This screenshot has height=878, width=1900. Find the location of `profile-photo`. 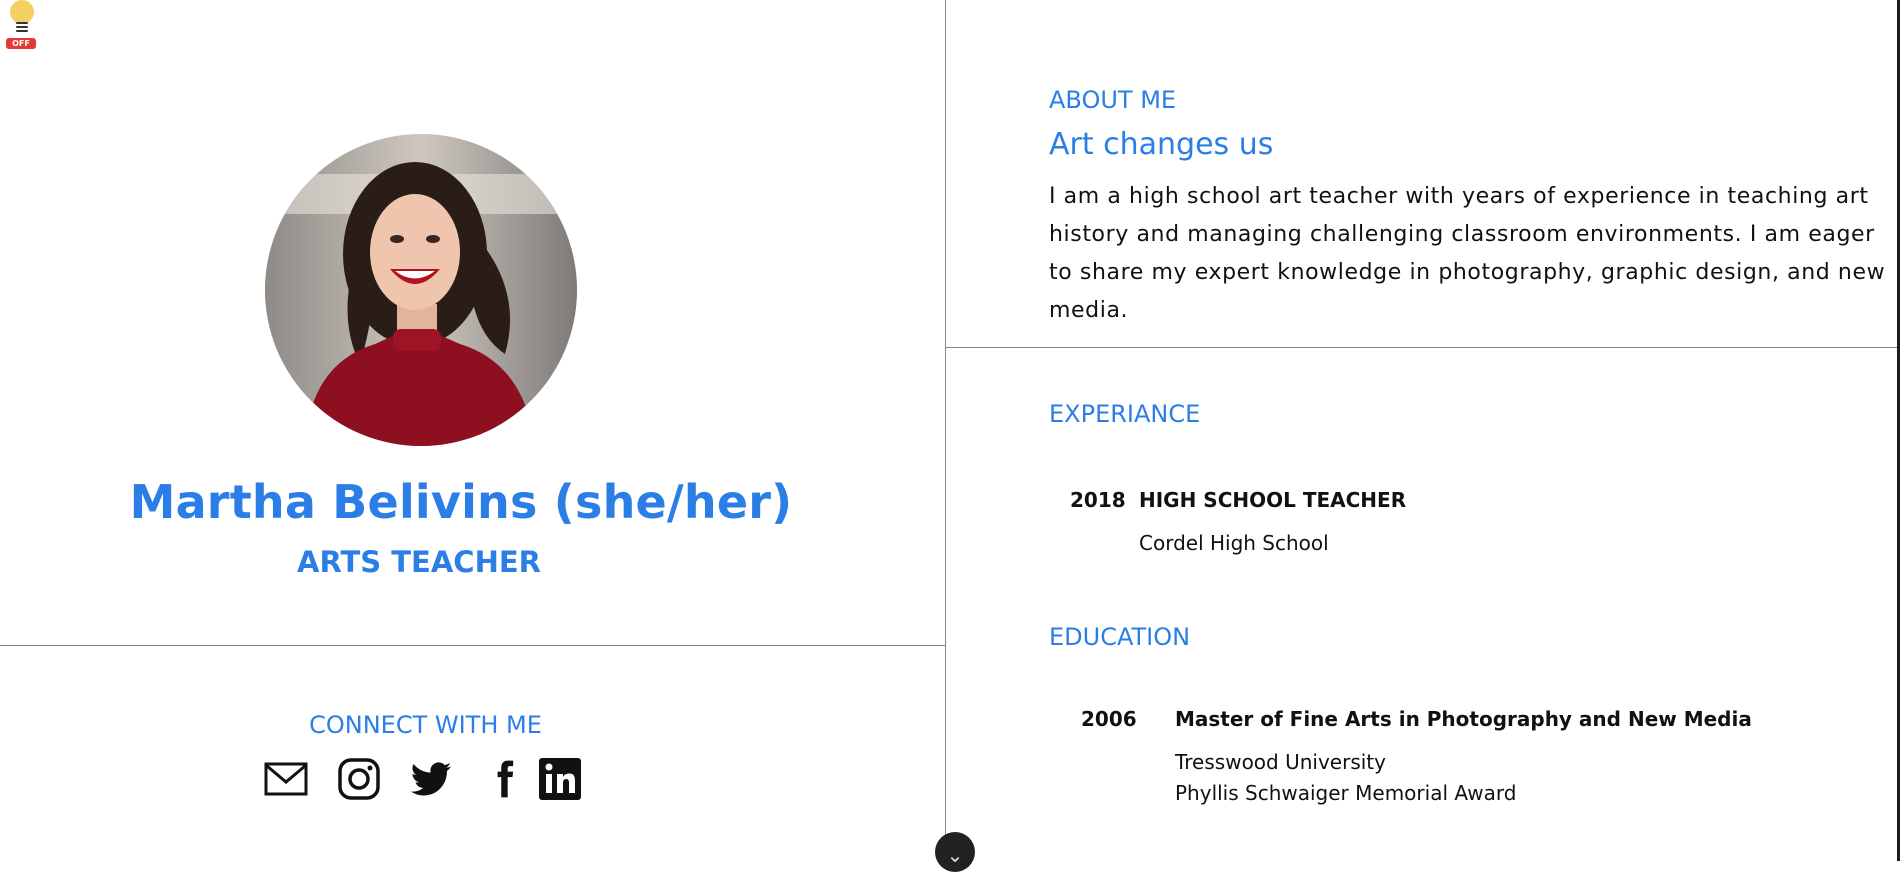

profile-photo is located at coordinates (421, 290).